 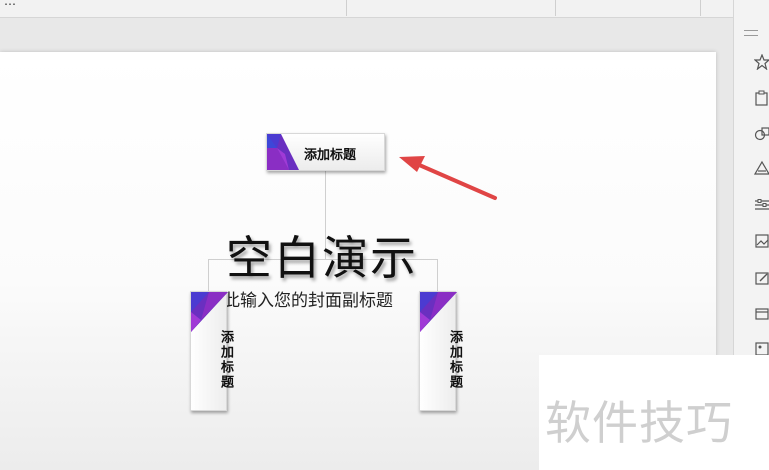 I want to click on watermark: 软件技巧, so click(x=654, y=412).